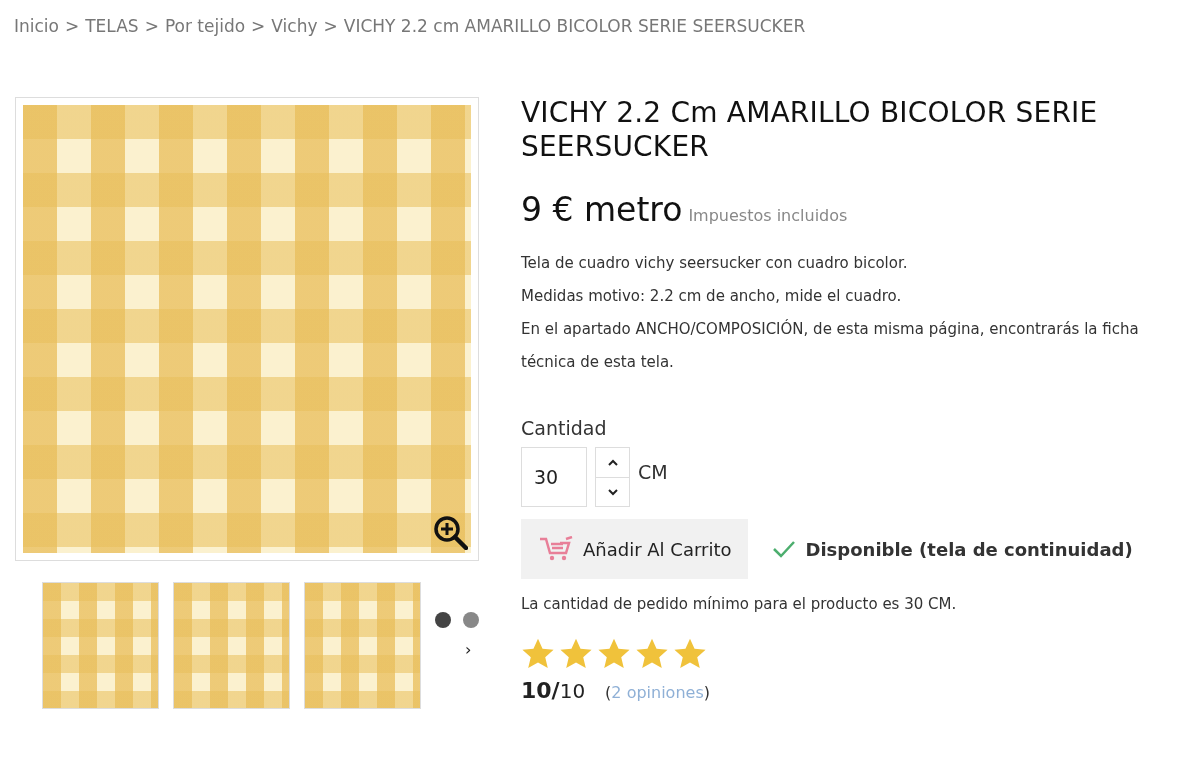  What do you see at coordinates (112, 34) in the screenshot?
I see `breadcrumb-link: TELAS` at bounding box center [112, 34].